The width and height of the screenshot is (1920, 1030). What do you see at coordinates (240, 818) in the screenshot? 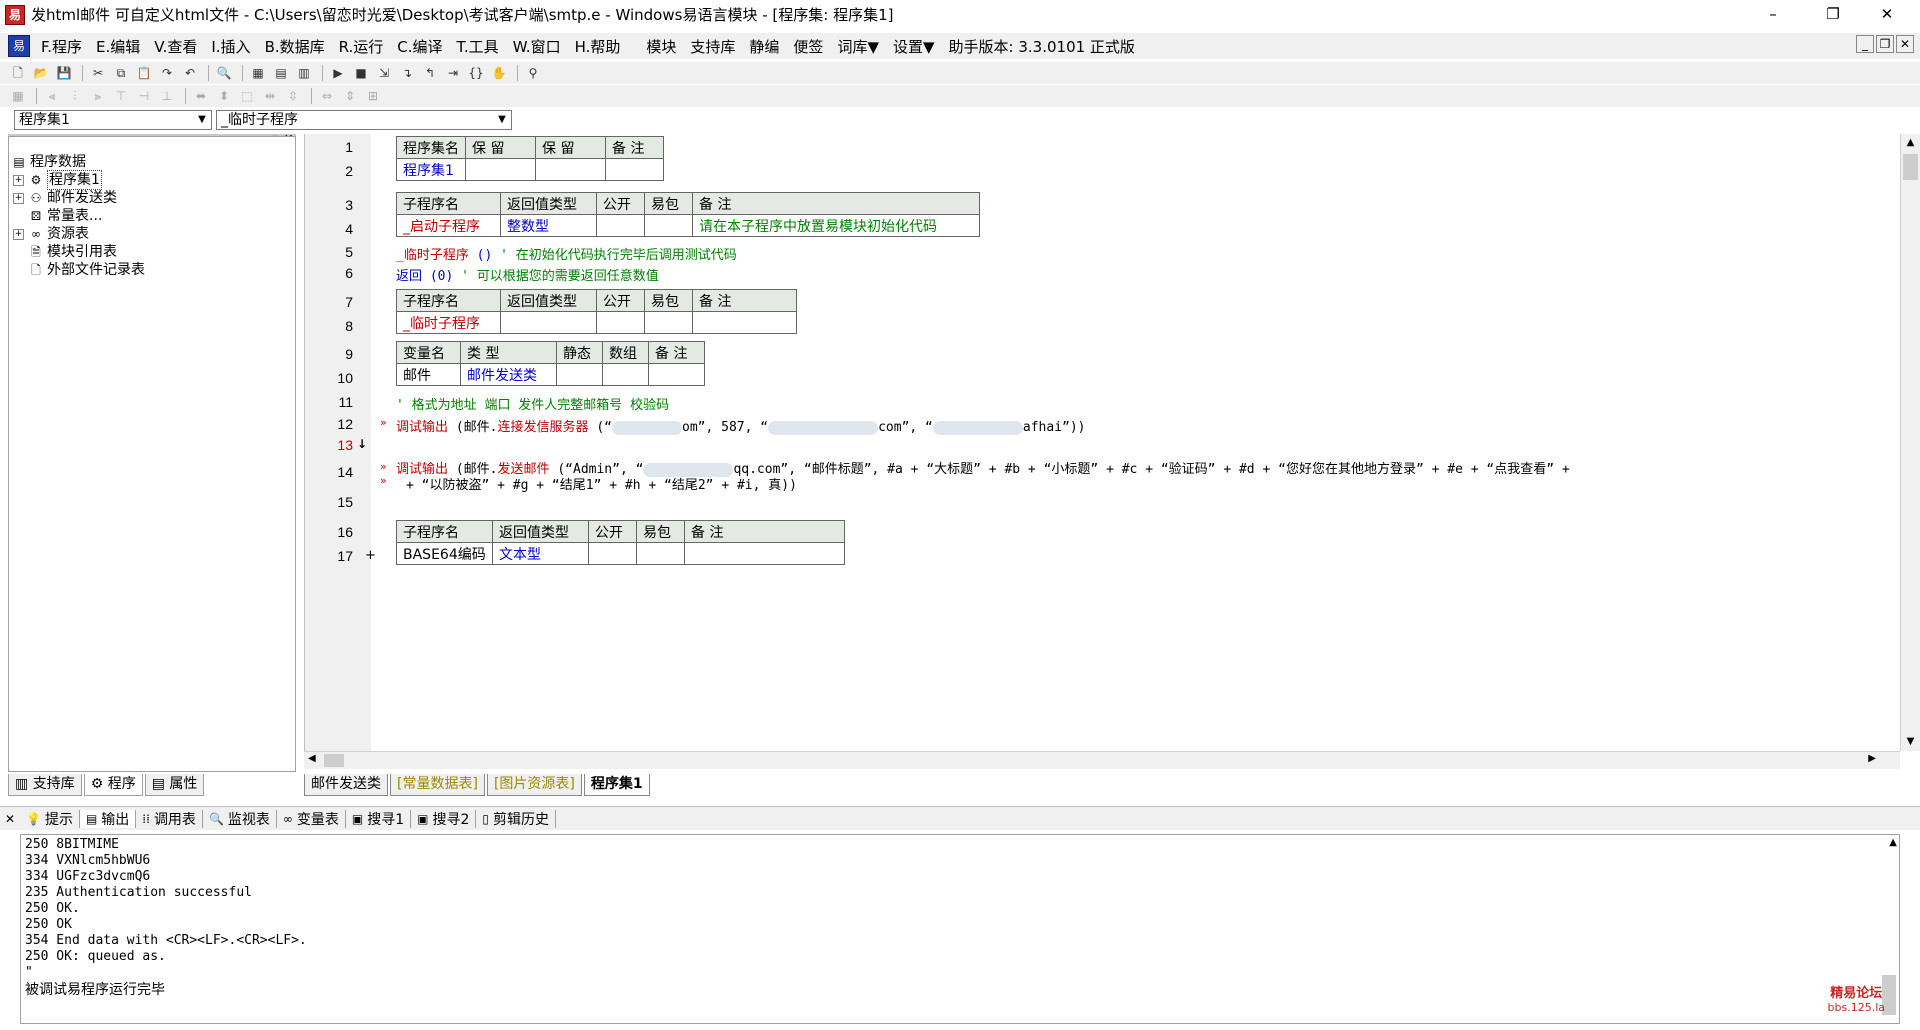
I see `tab-watch: 🔍 监视表` at bounding box center [240, 818].